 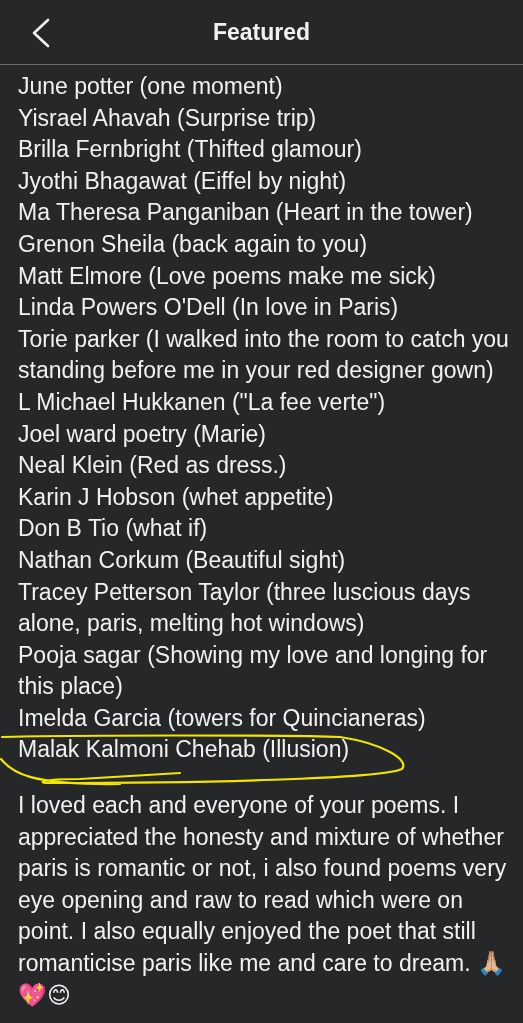 What do you see at coordinates (208, 307) in the screenshot?
I see `poem-entry: Linda Powers O'Dell (In love in Paris)` at bounding box center [208, 307].